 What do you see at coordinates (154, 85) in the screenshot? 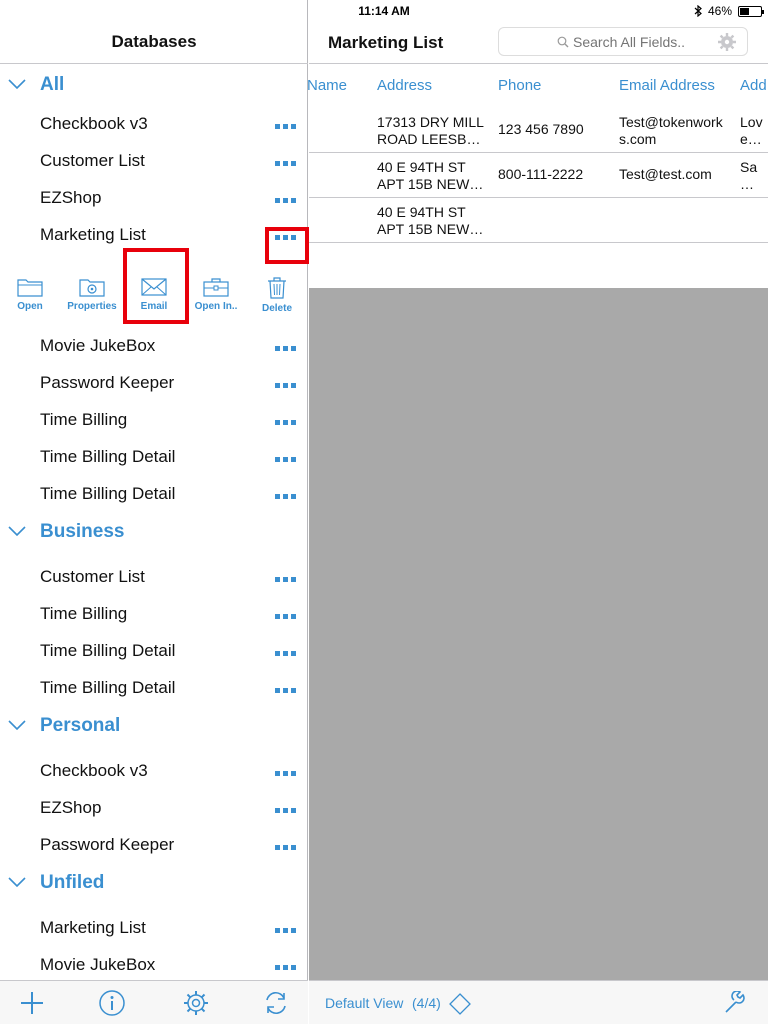
I see `section-all: All` at bounding box center [154, 85].